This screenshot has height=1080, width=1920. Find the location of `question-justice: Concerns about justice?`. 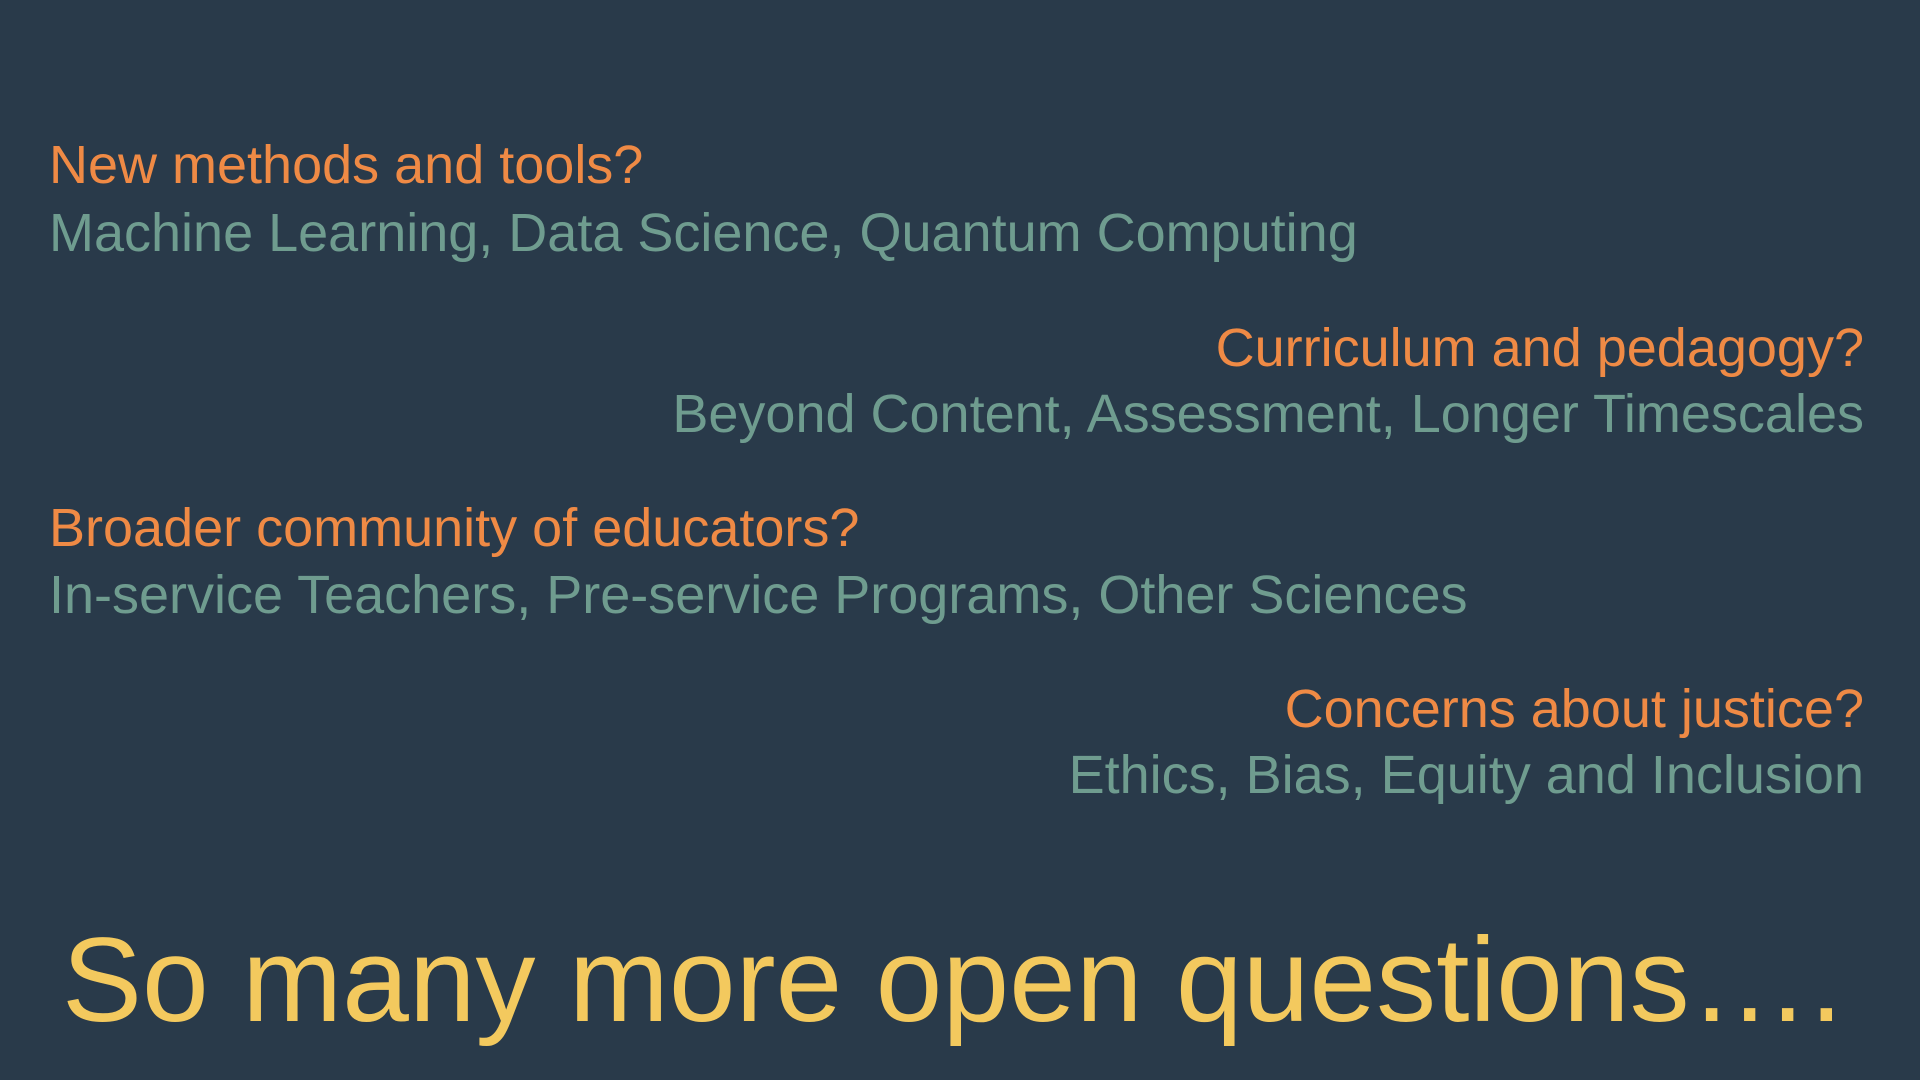

question-justice: Concerns about justice? is located at coordinates (1574, 709).